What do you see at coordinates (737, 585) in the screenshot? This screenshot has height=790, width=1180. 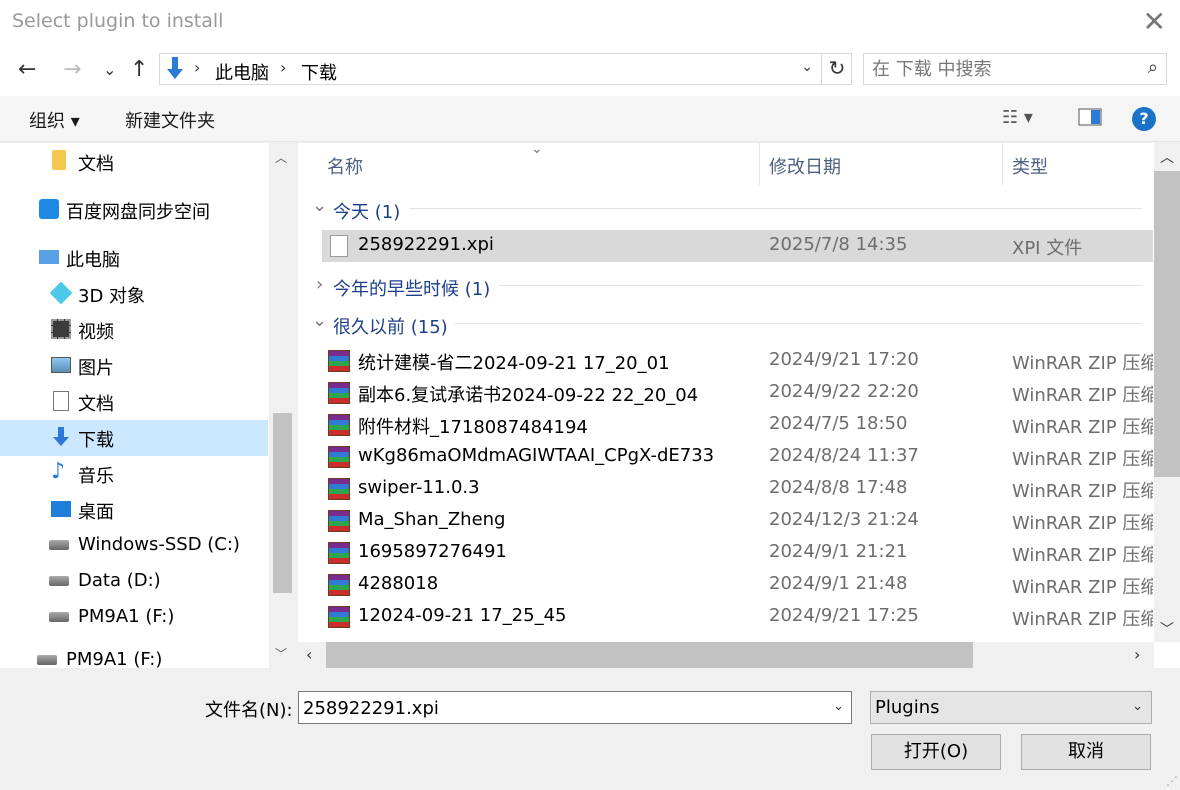 I see `file-row: 4288018 2024/9/1 21:48 WinRAR ZIP 压缩` at bounding box center [737, 585].